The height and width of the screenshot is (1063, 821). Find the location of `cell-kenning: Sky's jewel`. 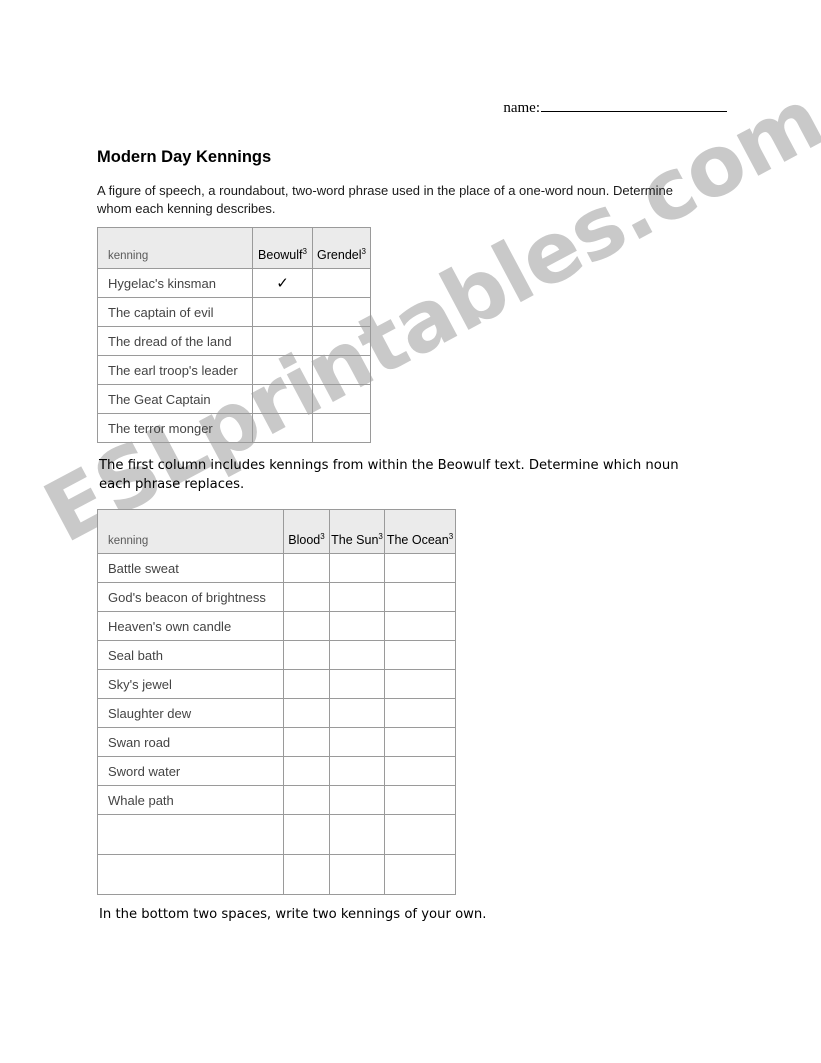

cell-kenning: Sky's jewel is located at coordinates (190, 684).